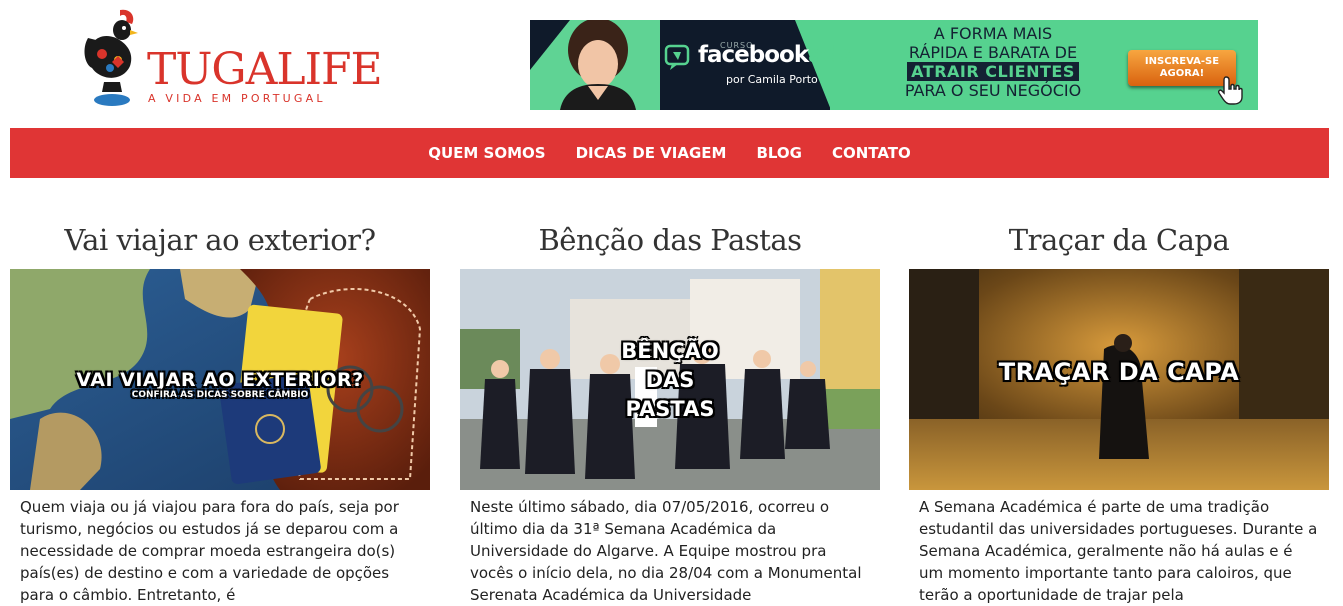 The image size is (1343, 606). What do you see at coordinates (651, 153) in the screenshot?
I see `nav-item-dicas-de-viagem: DICAS DE VIAGEM` at bounding box center [651, 153].